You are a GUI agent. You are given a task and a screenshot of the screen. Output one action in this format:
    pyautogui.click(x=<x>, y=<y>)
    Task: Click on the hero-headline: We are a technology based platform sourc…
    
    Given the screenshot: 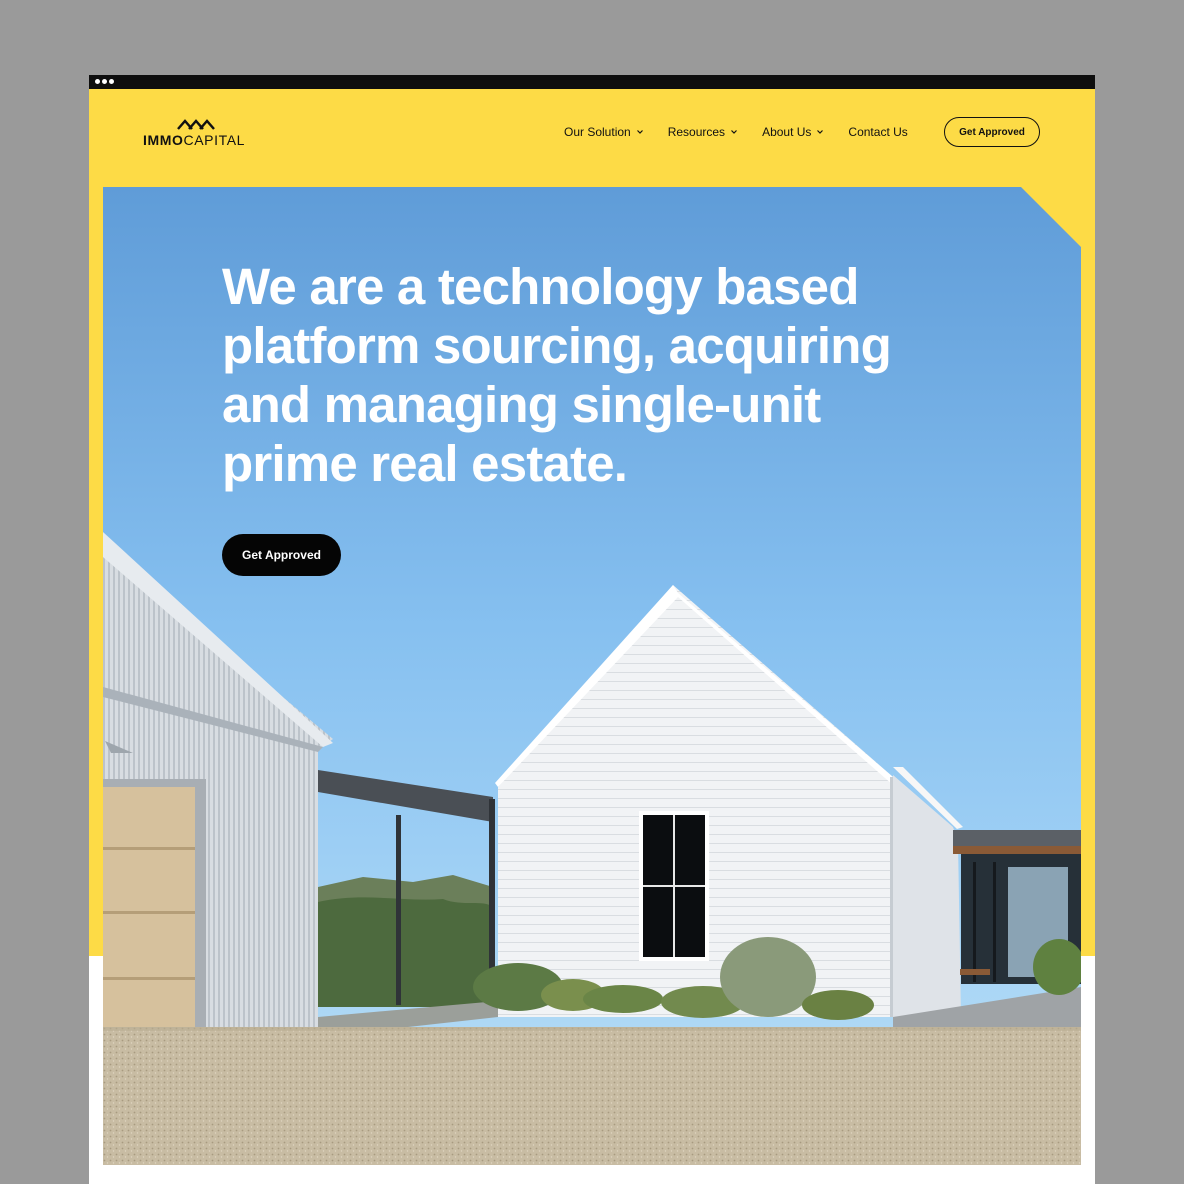 What is the action you would take?
    pyautogui.click(x=557, y=375)
    